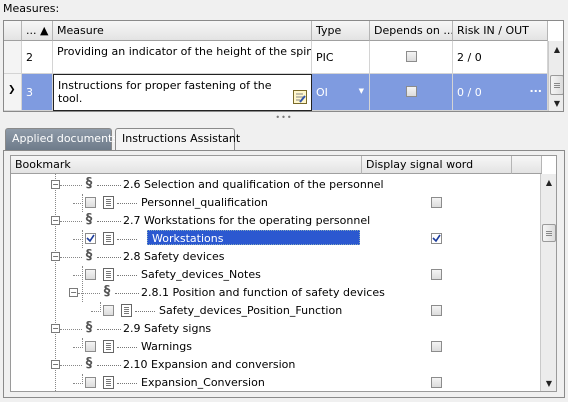  I want to click on bookmark-checkbox-checked, so click(90, 238).